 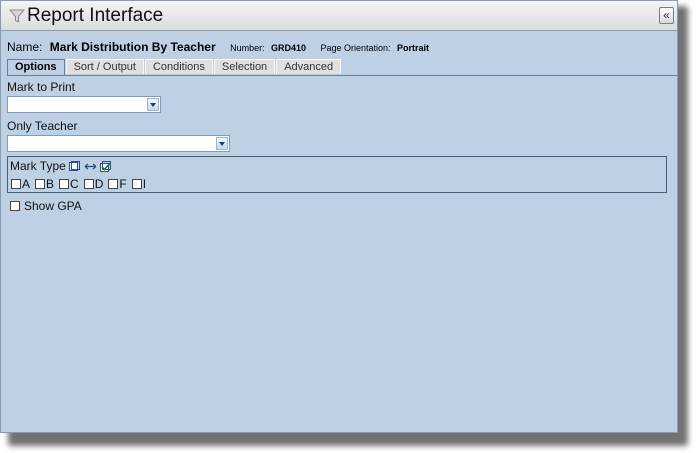 I want to click on only-teacher-label: Only Teacher, so click(x=42, y=126).